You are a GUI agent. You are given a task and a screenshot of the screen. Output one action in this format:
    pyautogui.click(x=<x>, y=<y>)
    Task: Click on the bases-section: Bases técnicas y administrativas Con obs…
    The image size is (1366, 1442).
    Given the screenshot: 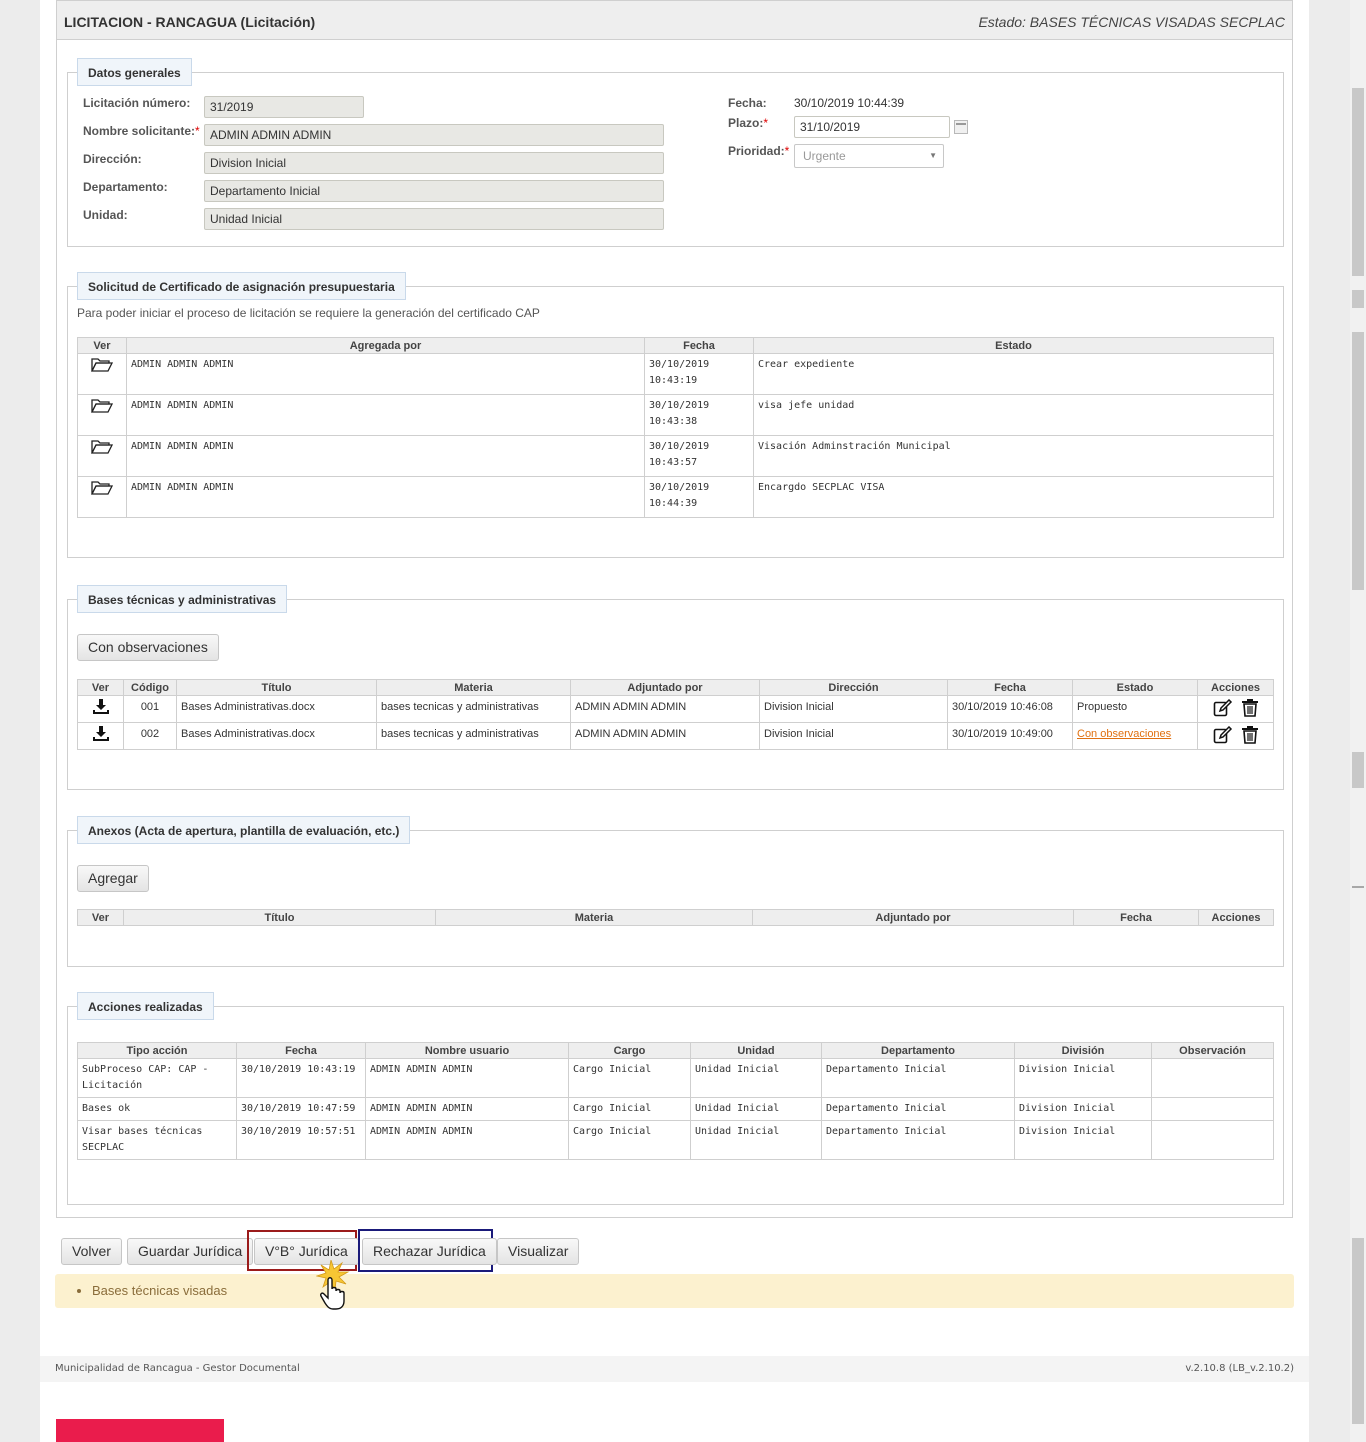 What is the action you would take?
    pyautogui.click(x=675, y=687)
    